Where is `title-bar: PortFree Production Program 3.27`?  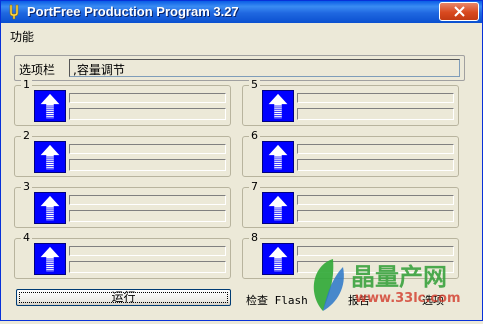
title-bar: PortFree Production Program 3.27 is located at coordinates (241, 12).